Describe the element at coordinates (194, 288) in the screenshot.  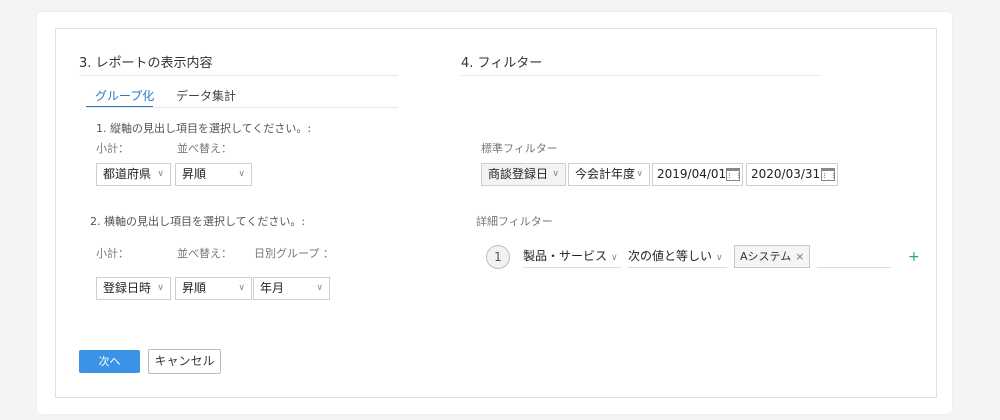
I see `column-sort-value: 昇順` at that location.